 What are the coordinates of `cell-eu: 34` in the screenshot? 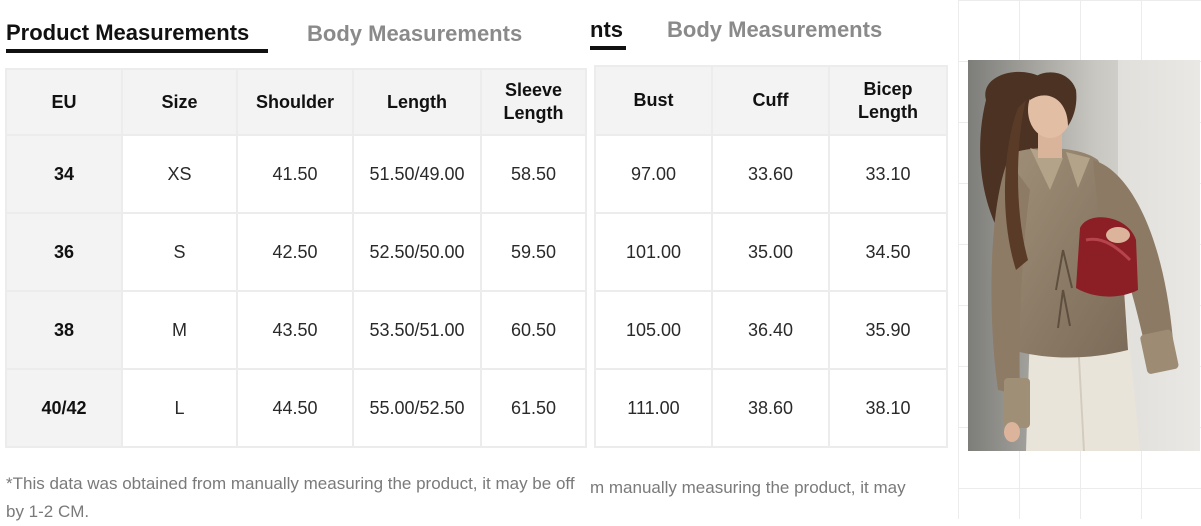 It's located at (64, 174).